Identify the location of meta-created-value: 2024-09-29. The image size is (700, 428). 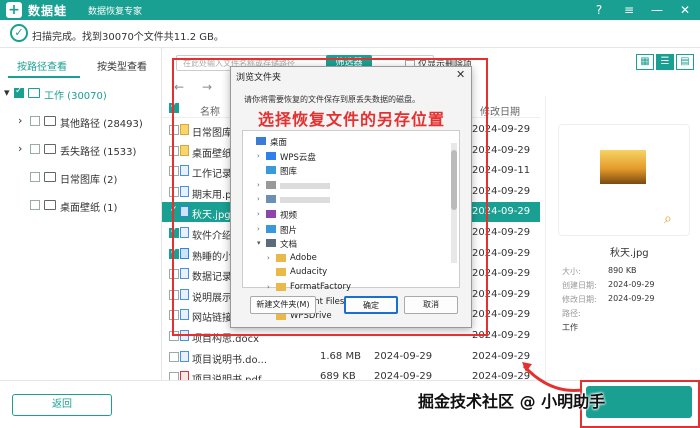
(631, 284).